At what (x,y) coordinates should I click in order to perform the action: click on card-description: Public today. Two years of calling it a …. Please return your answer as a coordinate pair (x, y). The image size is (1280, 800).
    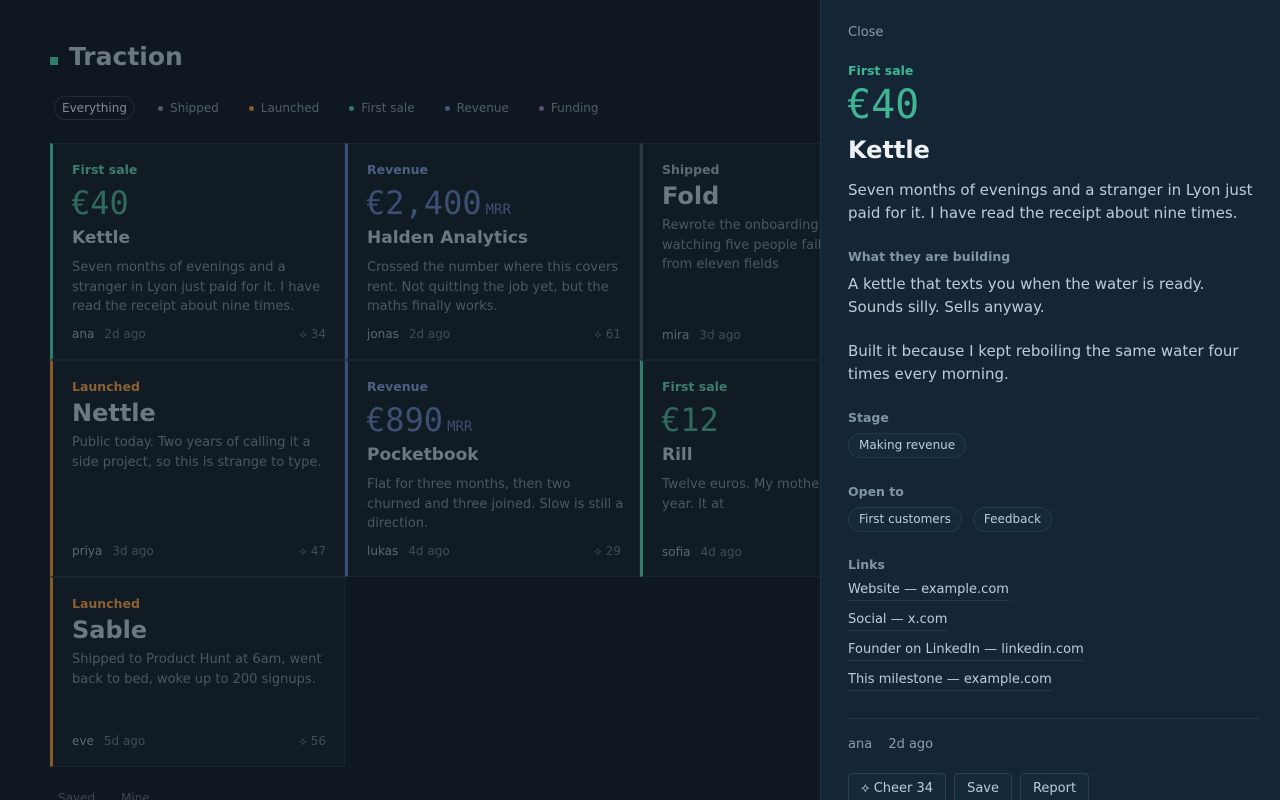
    Looking at the image, I should click on (197, 452).